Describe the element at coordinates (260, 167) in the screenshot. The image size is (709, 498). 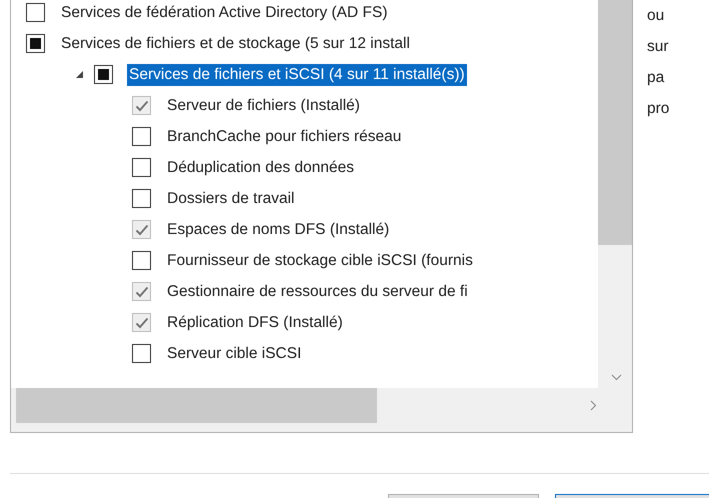
I see `tree-item: Déduplication des données` at that location.